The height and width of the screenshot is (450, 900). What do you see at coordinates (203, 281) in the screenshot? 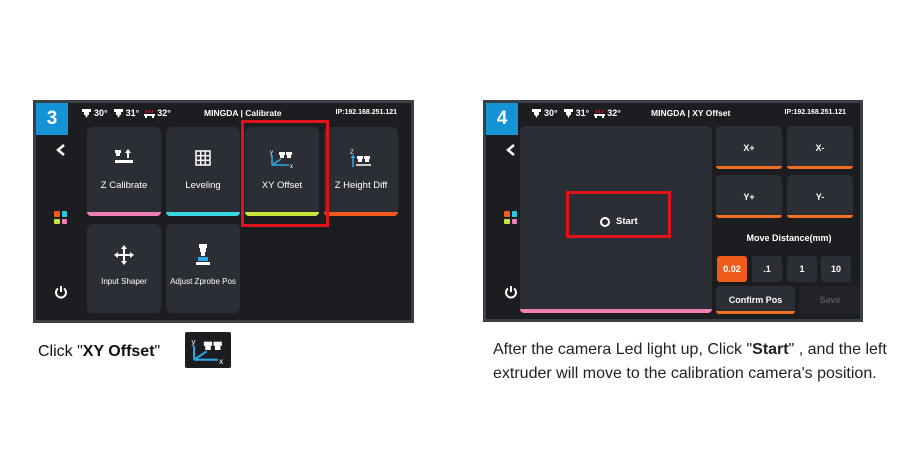
I see `tile-label: Adjust Zprobe Pos` at bounding box center [203, 281].